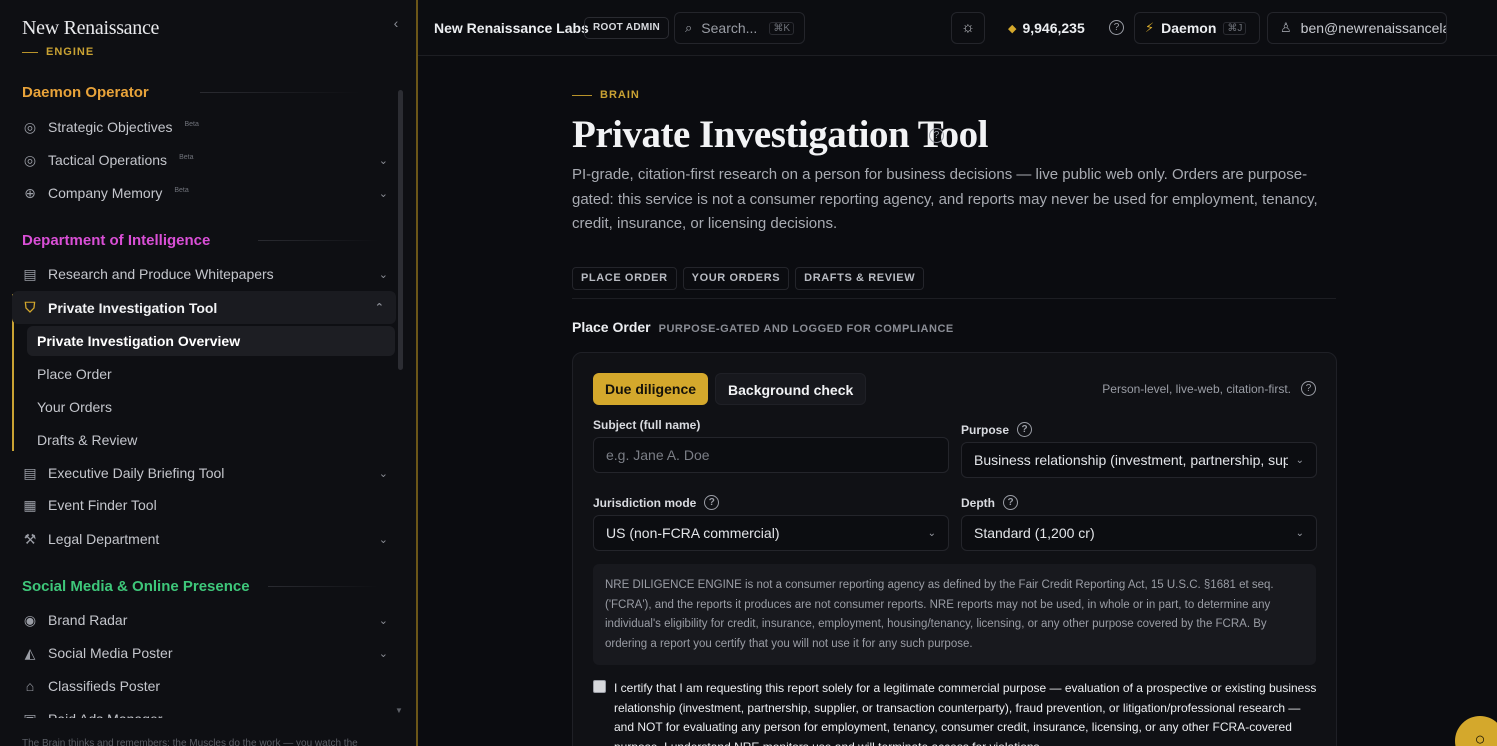 The width and height of the screenshot is (1497, 746). What do you see at coordinates (205, 127) in the screenshot?
I see `sidebar-item-strategic-objectives: ◎ Strategic Objectives Beta` at bounding box center [205, 127].